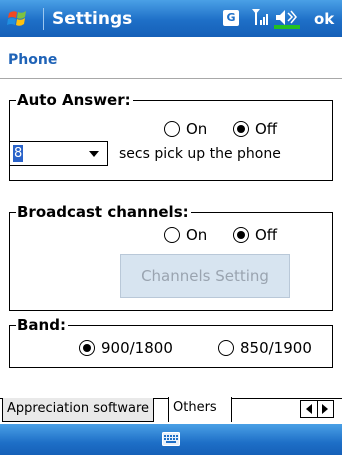 Image resolution: width=342 pixels, height=455 pixels. What do you see at coordinates (103, 212) in the screenshot?
I see `broadcast-channels-label: Broadcast channels:` at bounding box center [103, 212].